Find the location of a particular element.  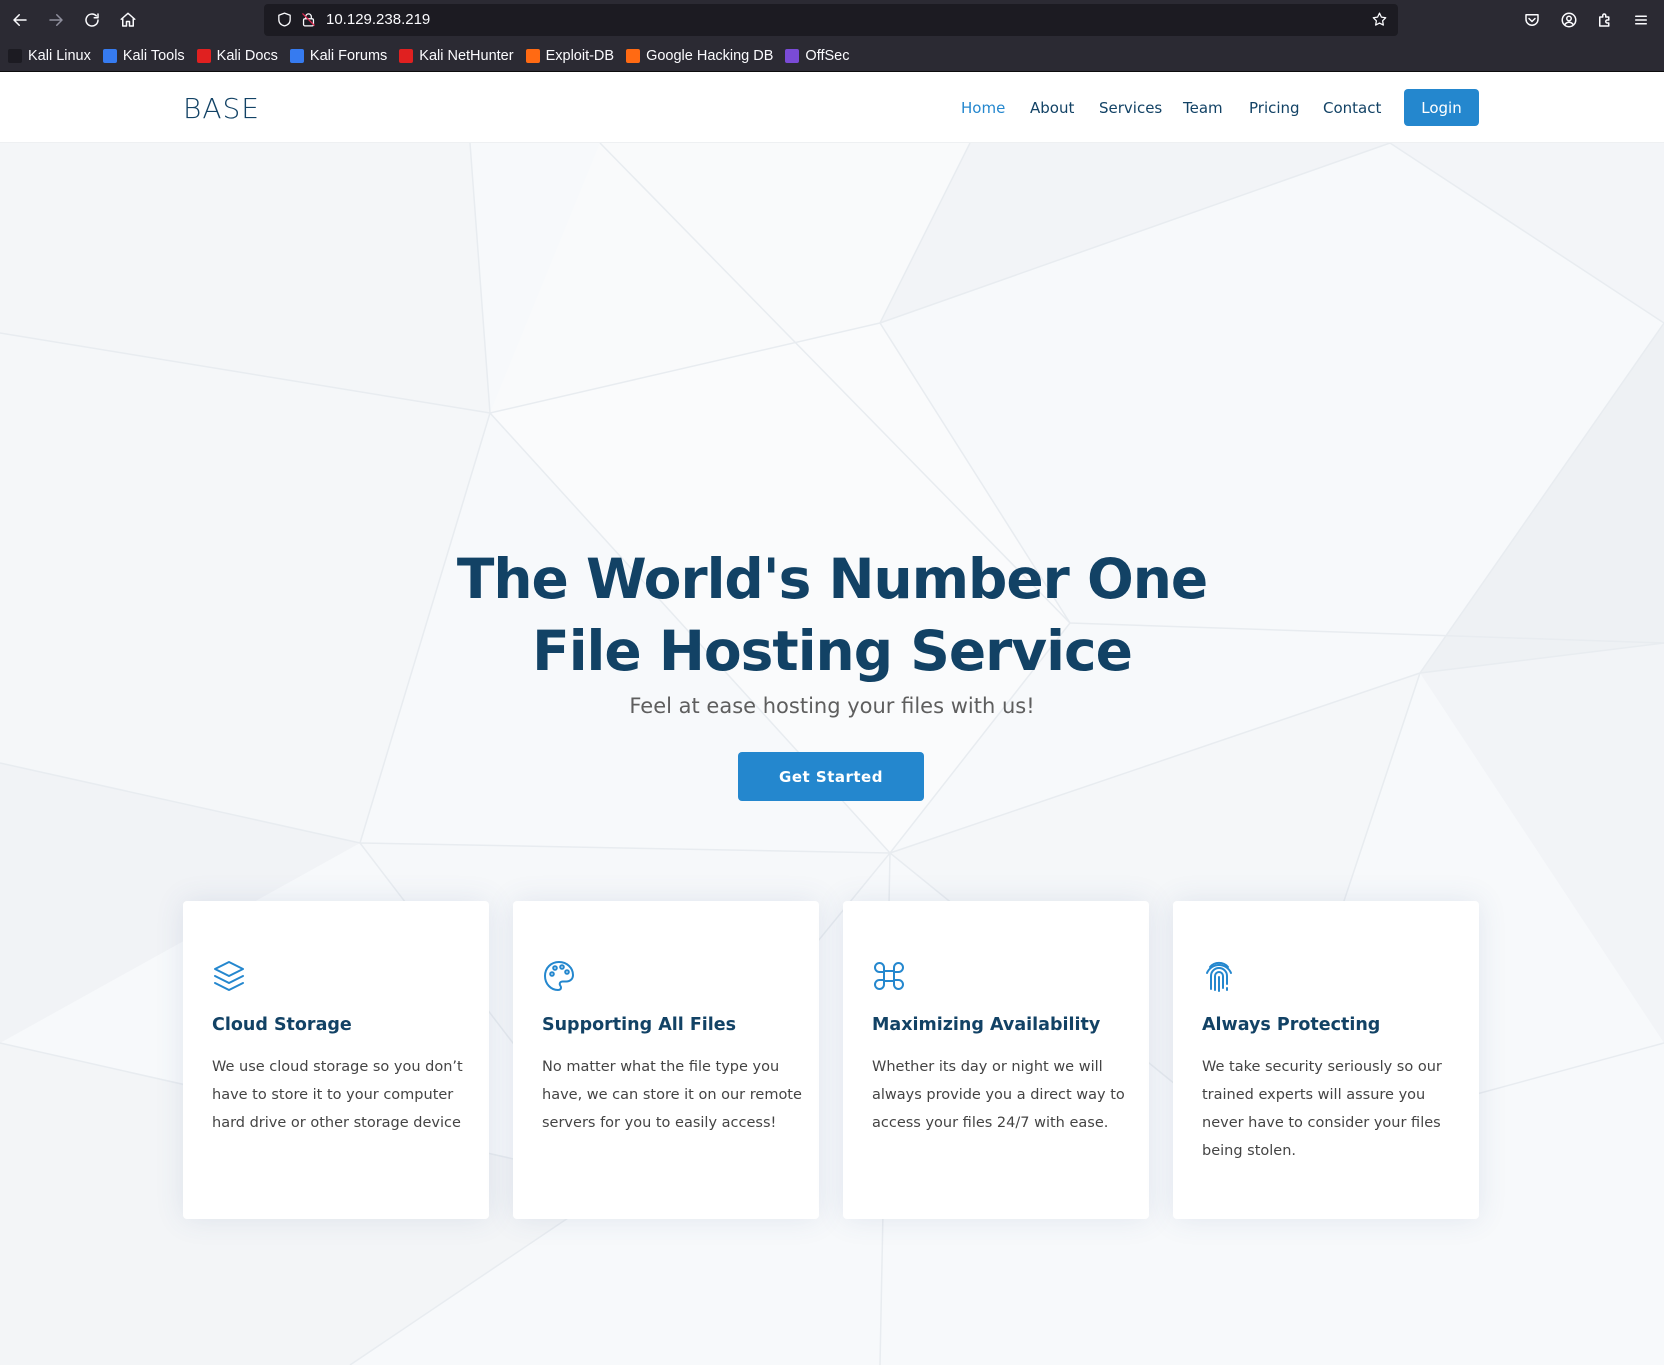

feature-title: Maximizing Availability is located at coordinates (986, 1025).